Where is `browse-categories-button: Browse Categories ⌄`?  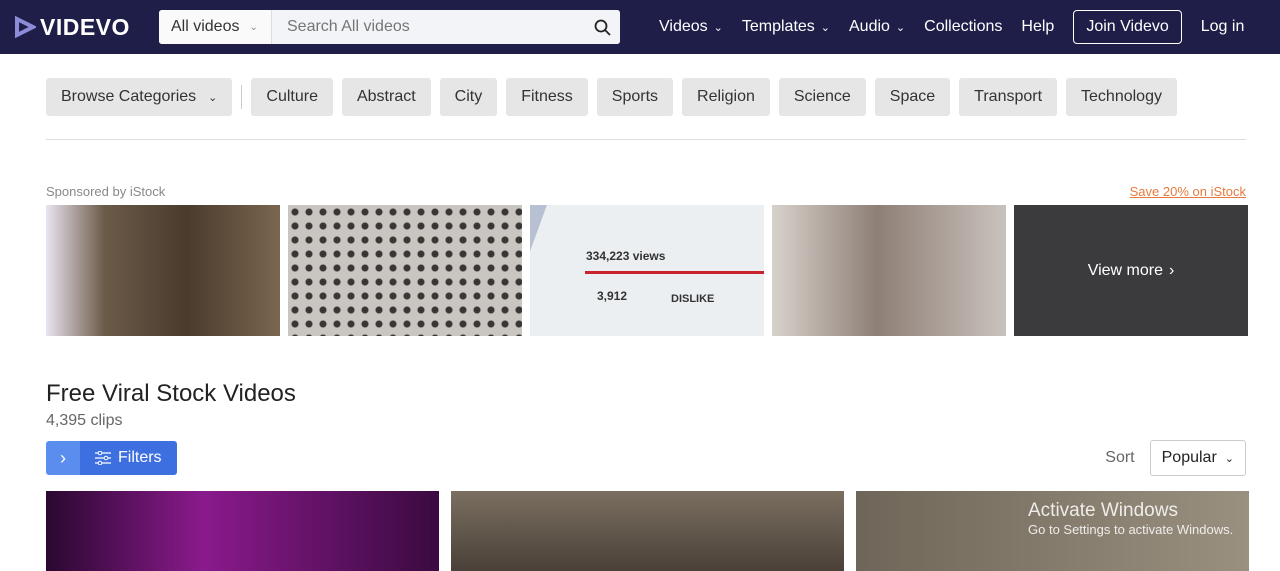
browse-categories-button: Browse Categories ⌄ is located at coordinates (139, 97).